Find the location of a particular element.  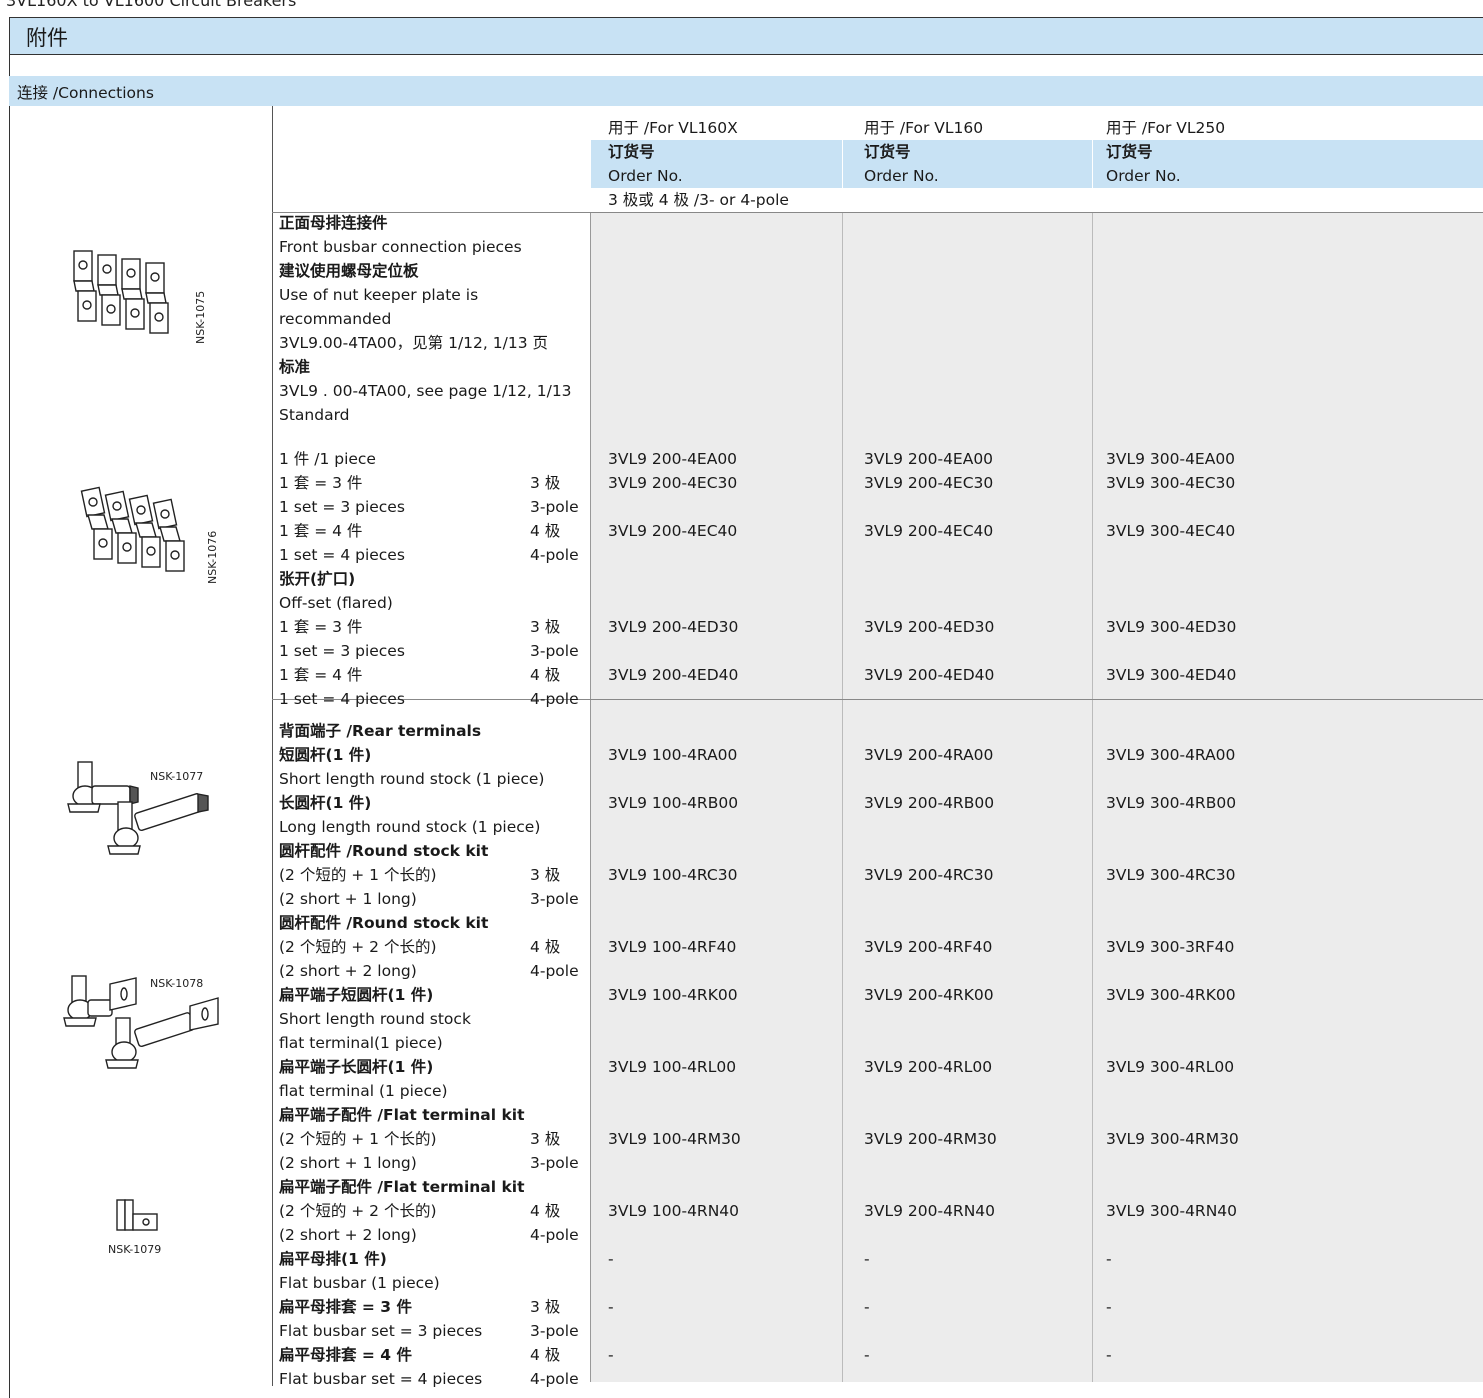

row-description: 短圆杆(1 件) is located at coordinates (325, 755).